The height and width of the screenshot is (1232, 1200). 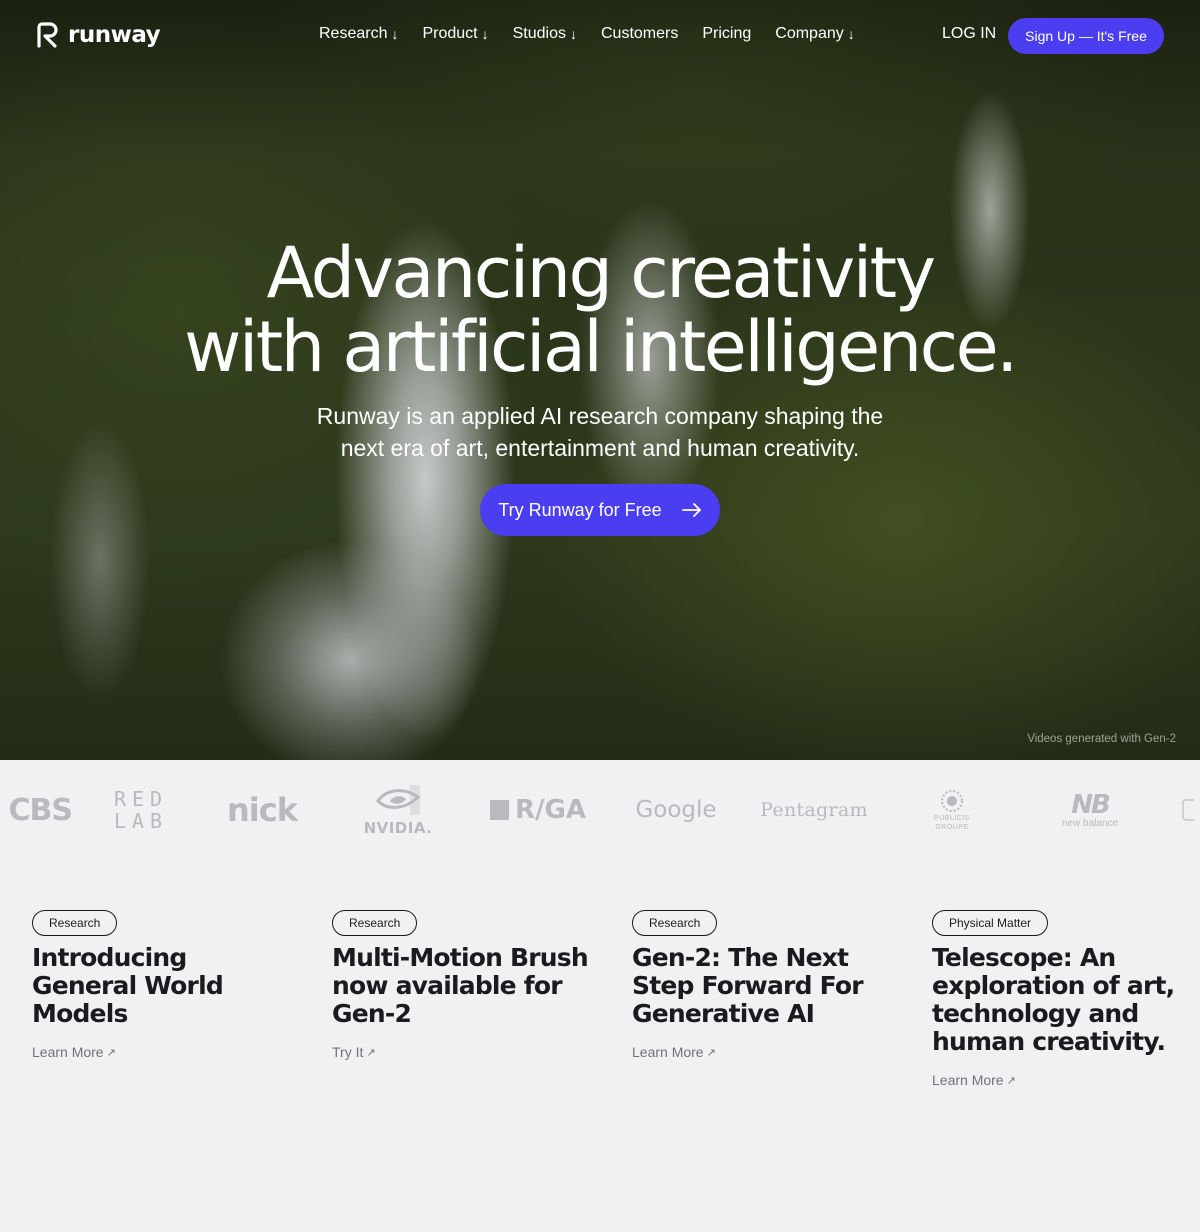 I want to click on partial-logo, so click(x=1191, y=810).